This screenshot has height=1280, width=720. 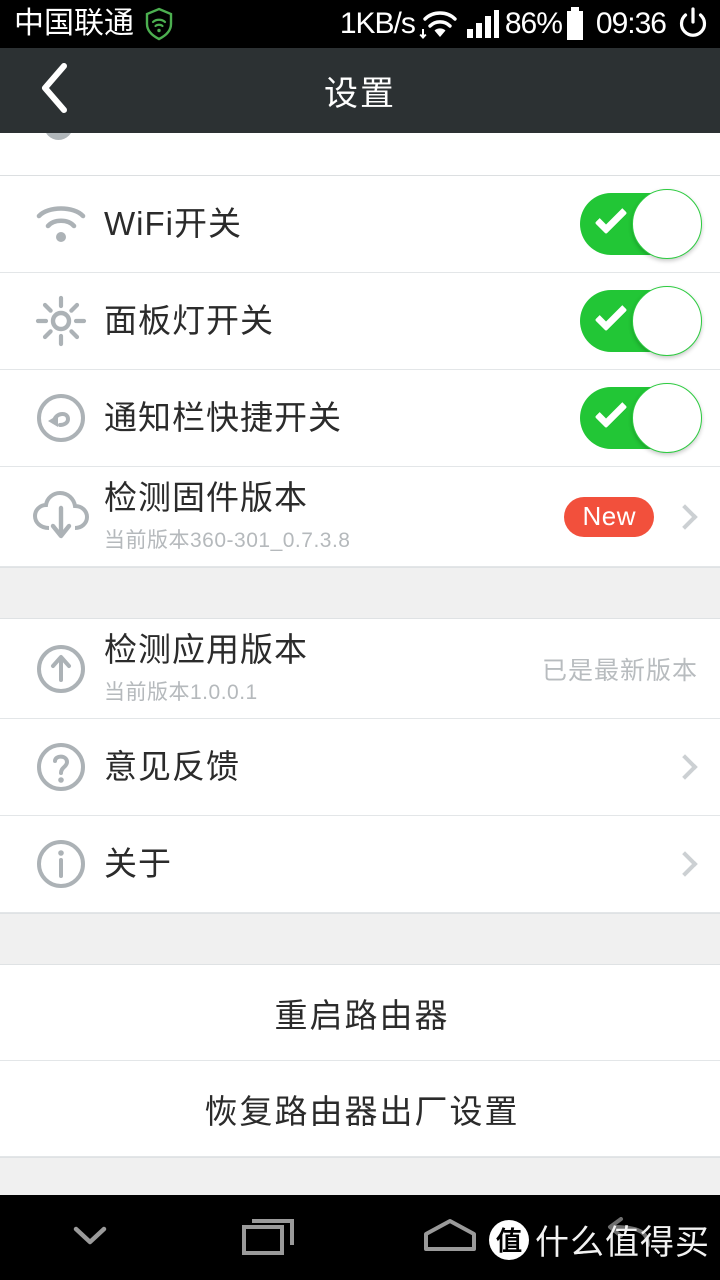 I want to click on panel-light-toggle, so click(x=641, y=321).